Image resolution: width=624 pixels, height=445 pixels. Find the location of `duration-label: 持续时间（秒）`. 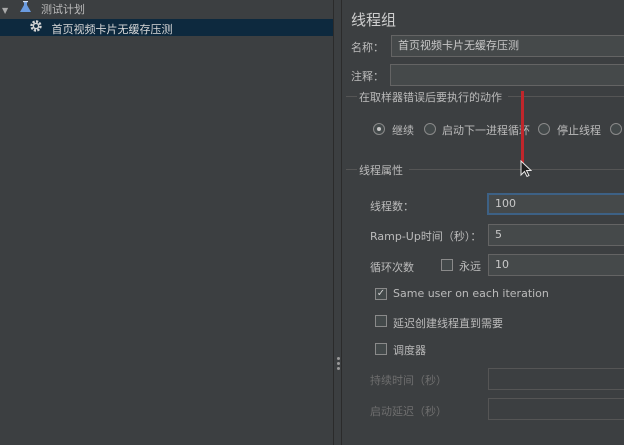

duration-label: 持续时间（秒） is located at coordinates (408, 380).